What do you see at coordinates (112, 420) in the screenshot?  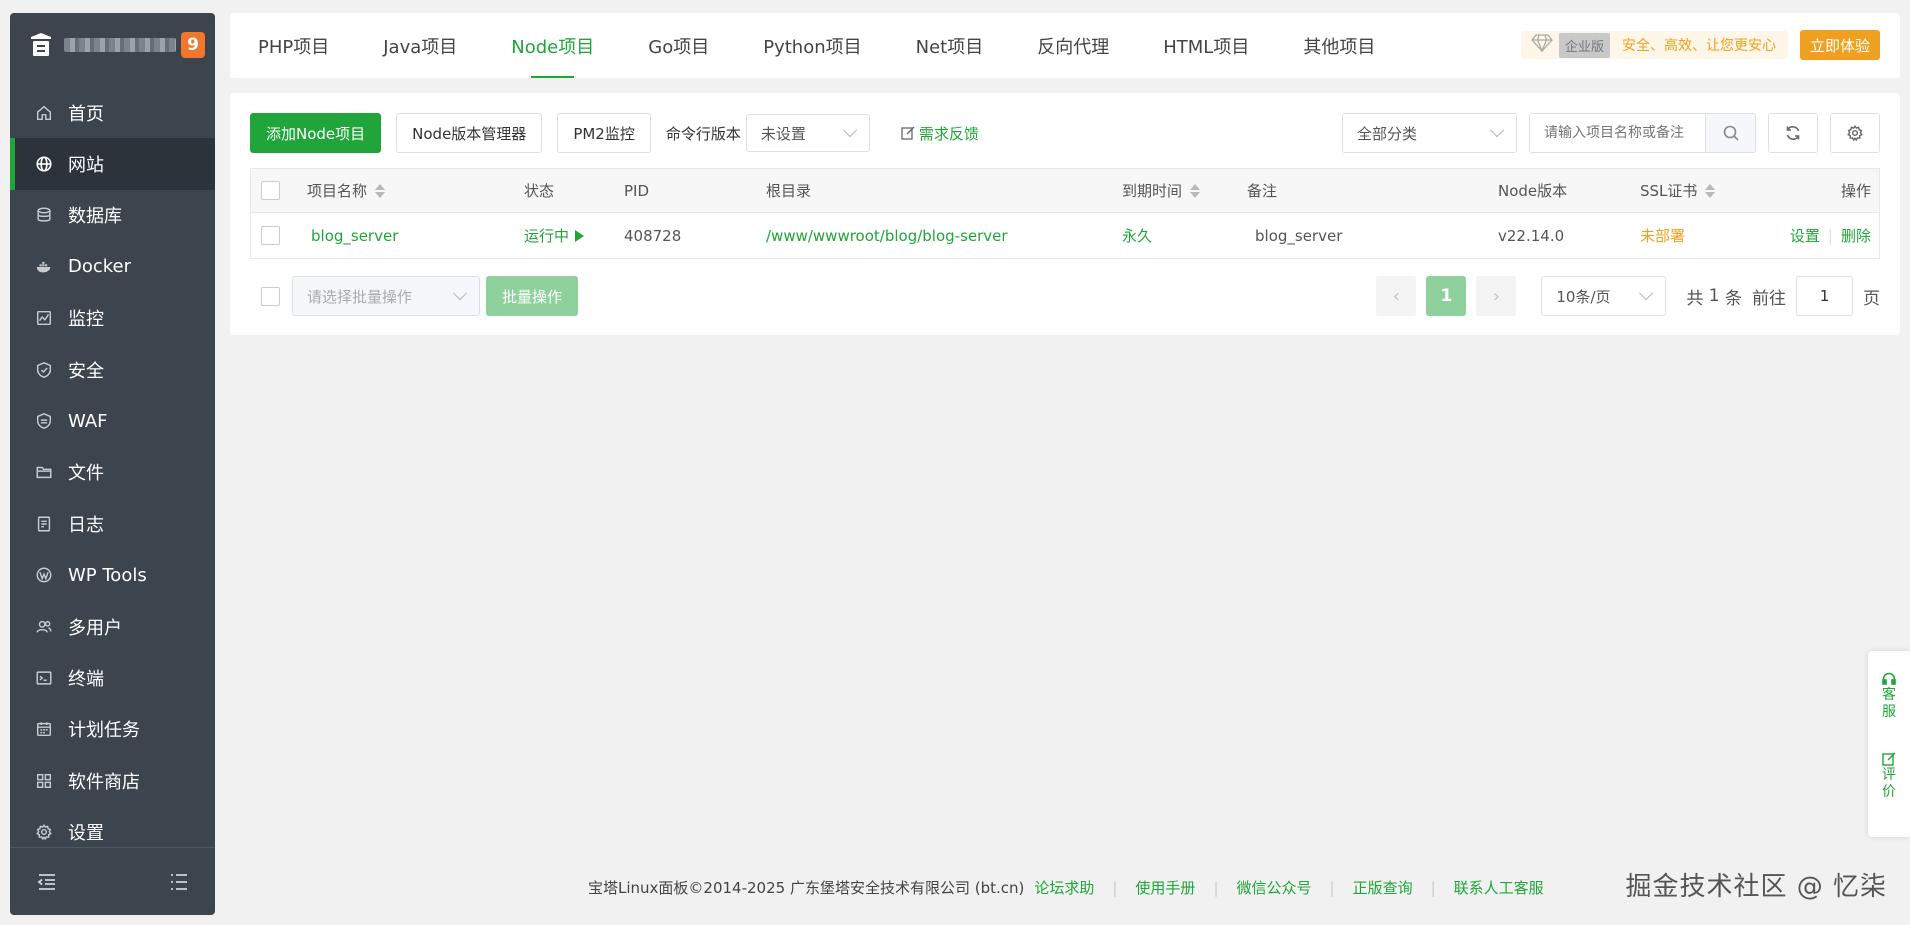 I see `sidebar-item-waf: WAF` at bounding box center [112, 420].